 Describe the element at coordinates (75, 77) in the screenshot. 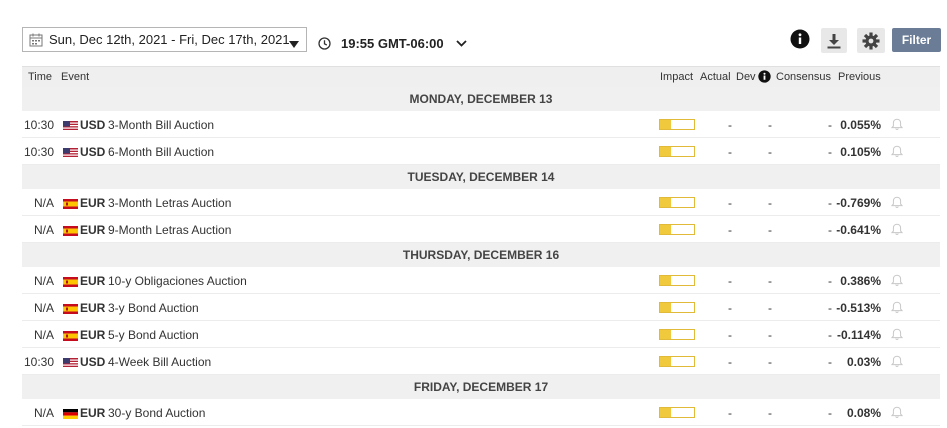

I see `col-event: Event` at that location.